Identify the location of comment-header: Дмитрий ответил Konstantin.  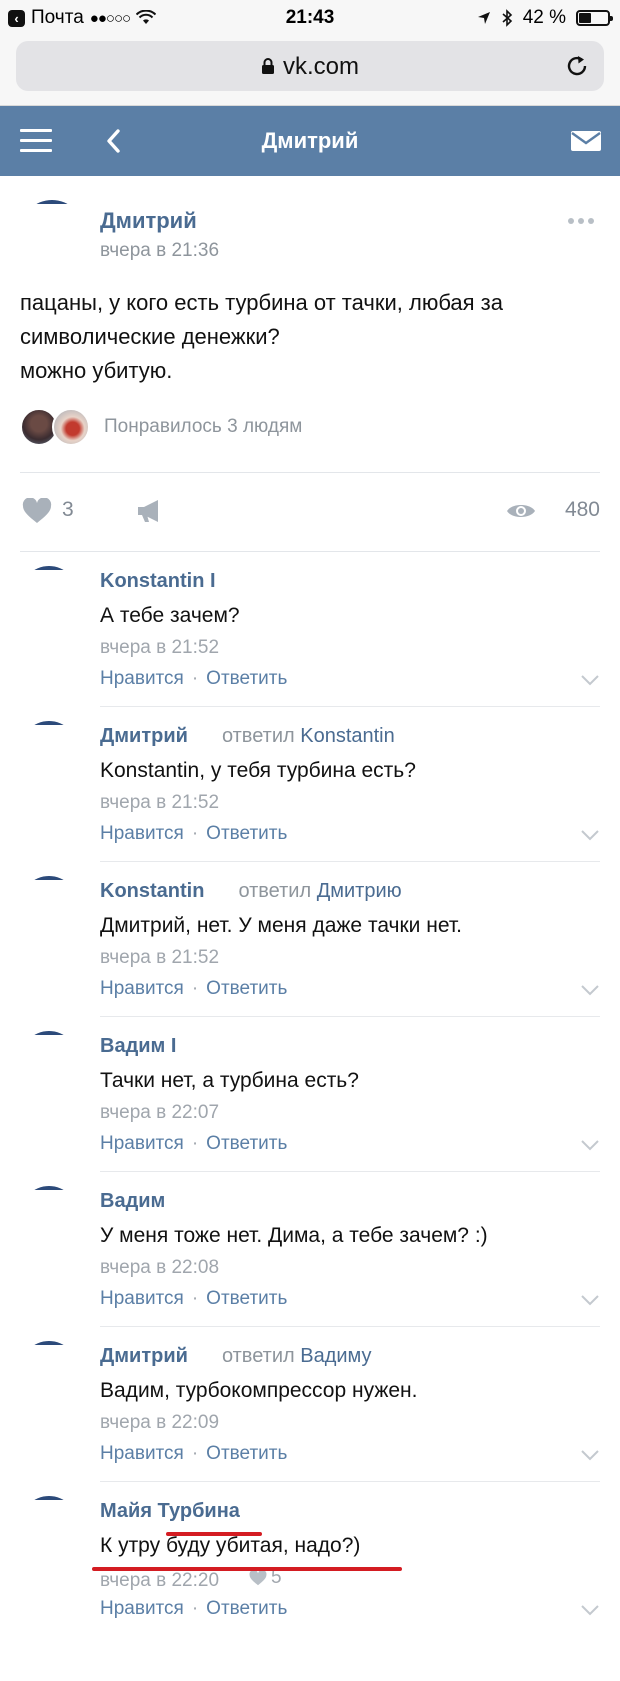
(247, 736).